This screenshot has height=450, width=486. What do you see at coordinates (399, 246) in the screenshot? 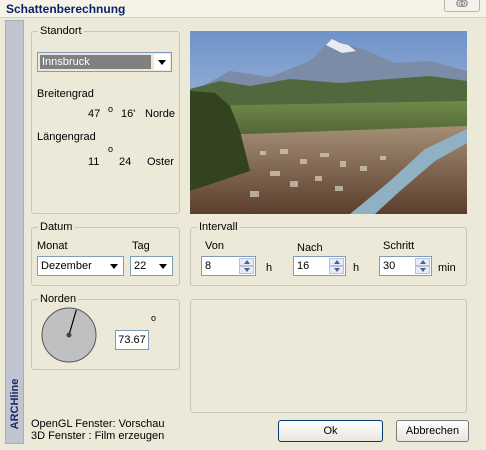
I see `schritt-label: Schritt` at bounding box center [399, 246].